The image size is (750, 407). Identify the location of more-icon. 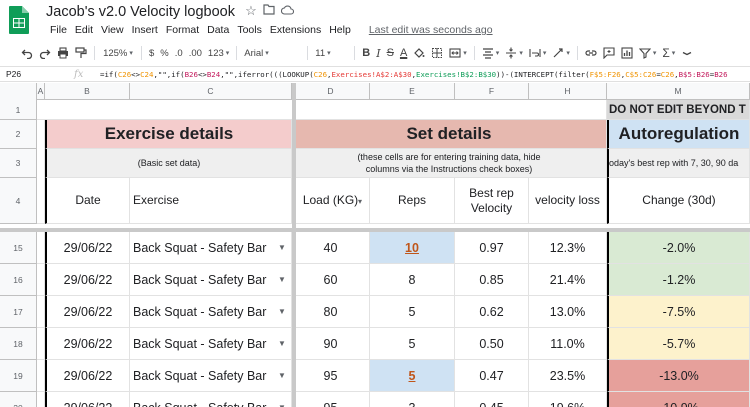
(687, 53).